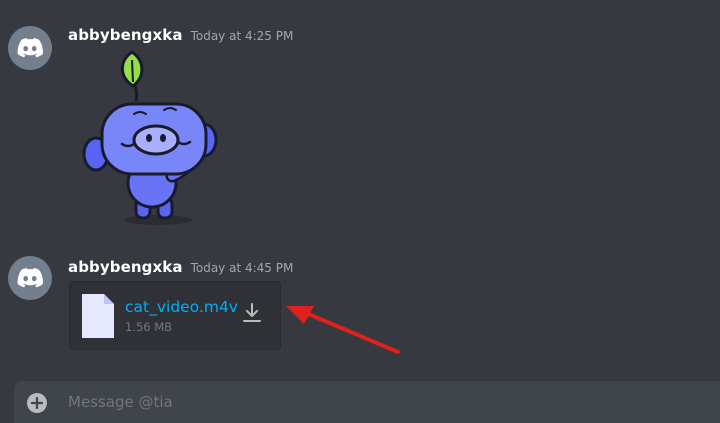 The image size is (720, 423). I want to click on message-composer, so click(367, 402).